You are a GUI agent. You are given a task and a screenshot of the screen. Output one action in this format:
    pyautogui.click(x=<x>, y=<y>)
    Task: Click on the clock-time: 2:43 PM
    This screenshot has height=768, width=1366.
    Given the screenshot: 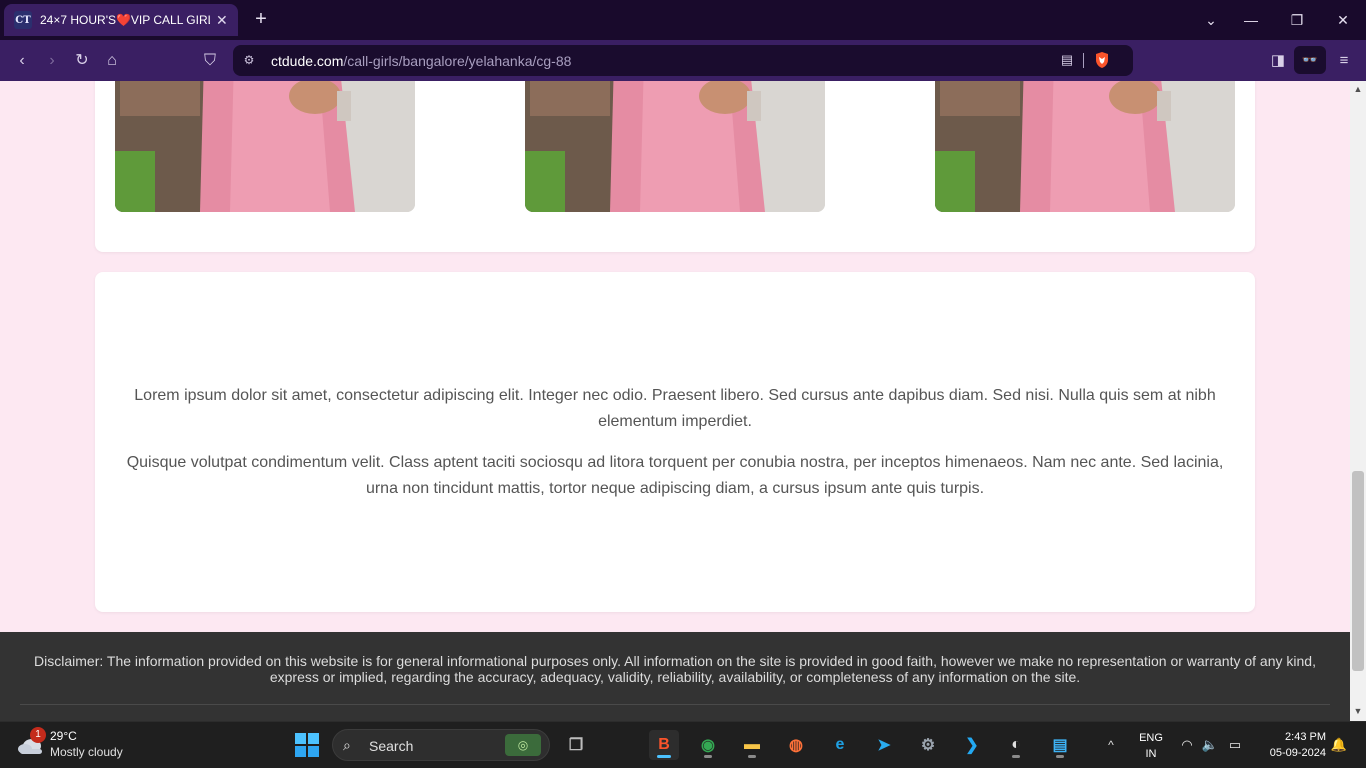 What is the action you would take?
    pyautogui.click(x=1305, y=737)
    